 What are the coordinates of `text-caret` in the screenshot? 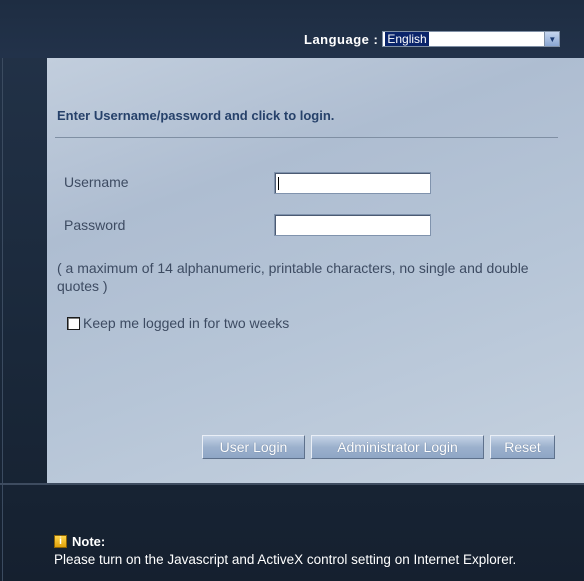 It's located at (278, 183).